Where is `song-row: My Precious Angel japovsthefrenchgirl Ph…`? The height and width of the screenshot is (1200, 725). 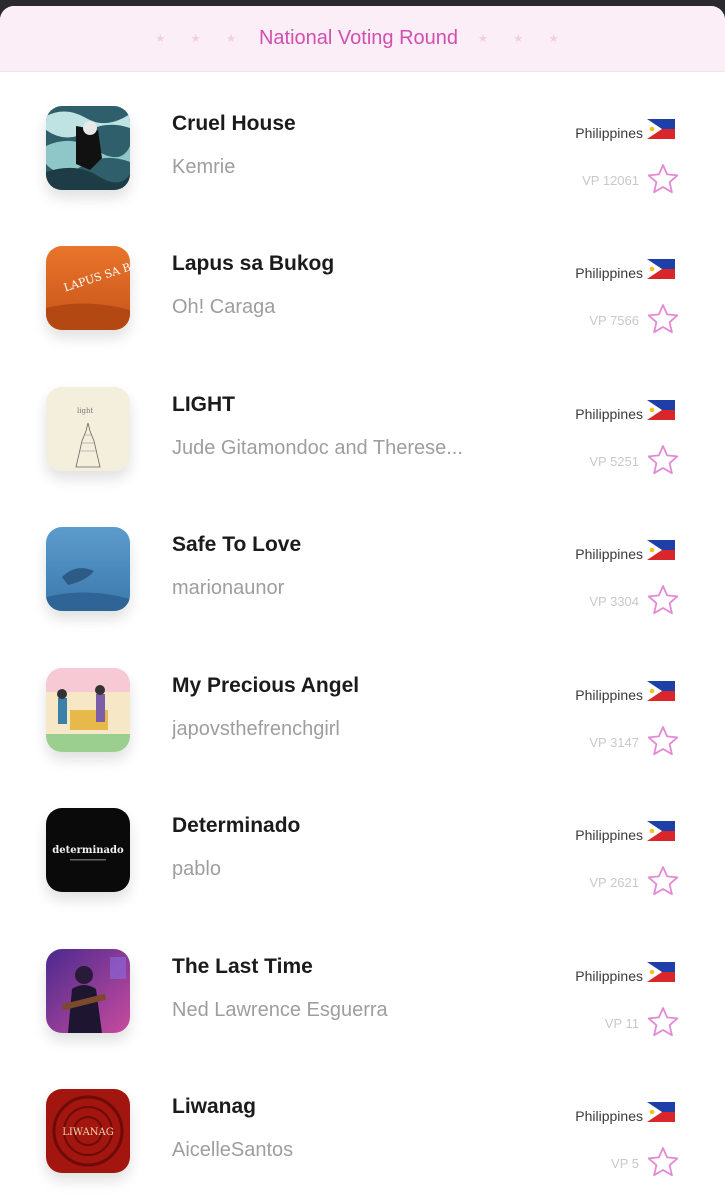 song-row: My Precious Angel japovsthefrenchgirl Ph… is located at coordinates (362, 716).